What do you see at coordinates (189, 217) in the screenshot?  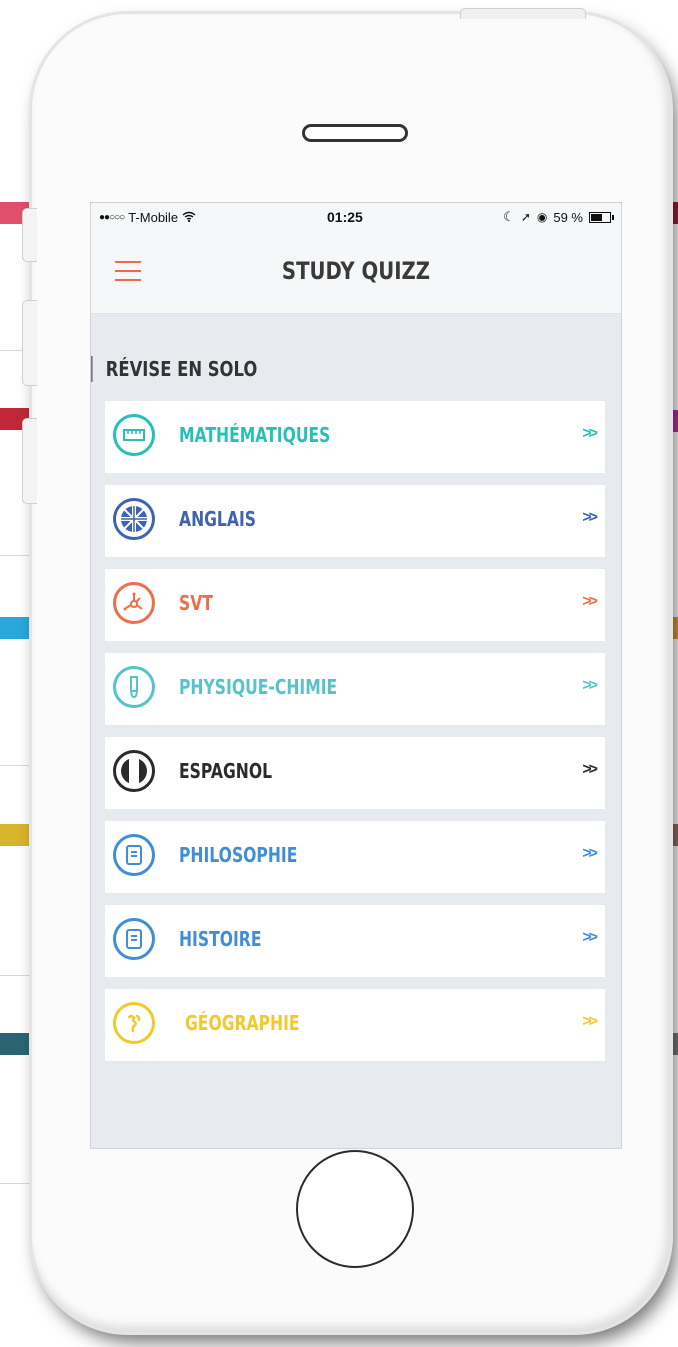 I see `wifi-icon` at bounding box center [189, 217].